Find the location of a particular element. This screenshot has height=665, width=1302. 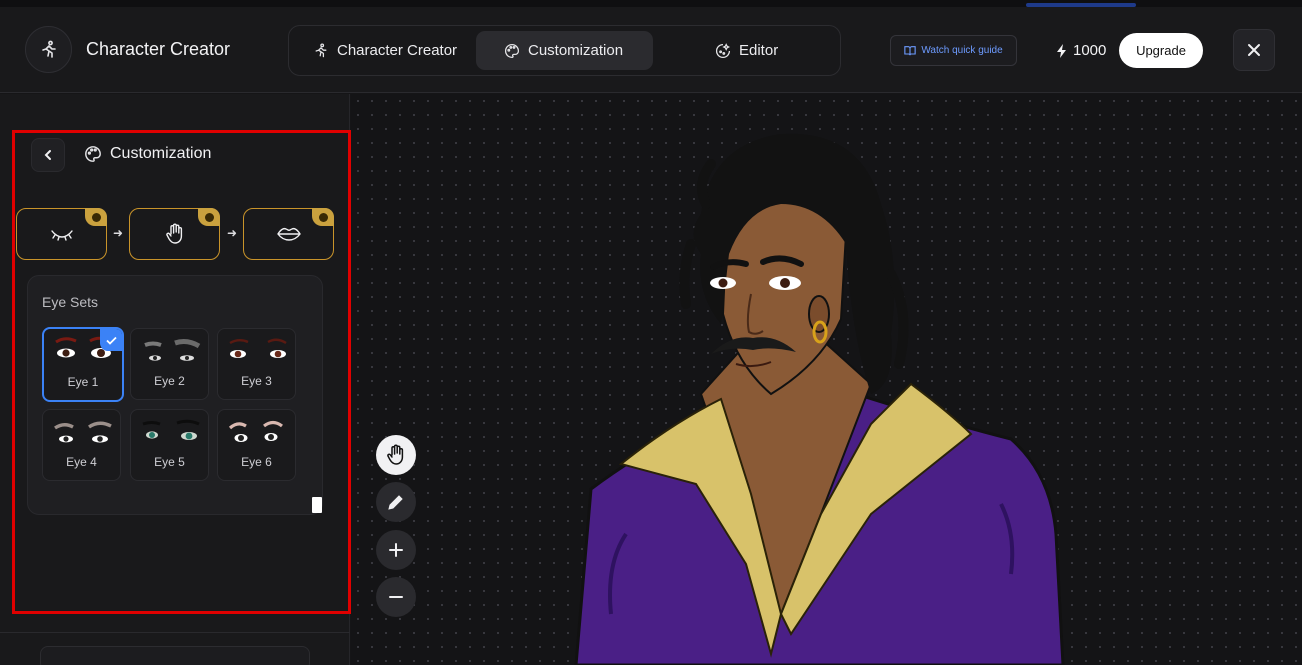

credits-value: 1000 is located at coordinates (1090, 50).